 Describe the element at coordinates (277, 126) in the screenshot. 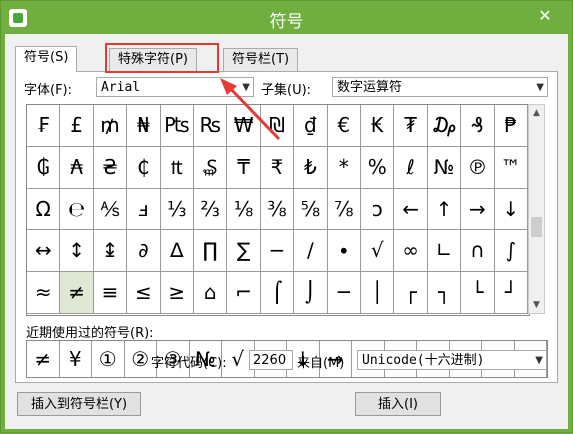

I see `symbol-cell: ₪` at that location.